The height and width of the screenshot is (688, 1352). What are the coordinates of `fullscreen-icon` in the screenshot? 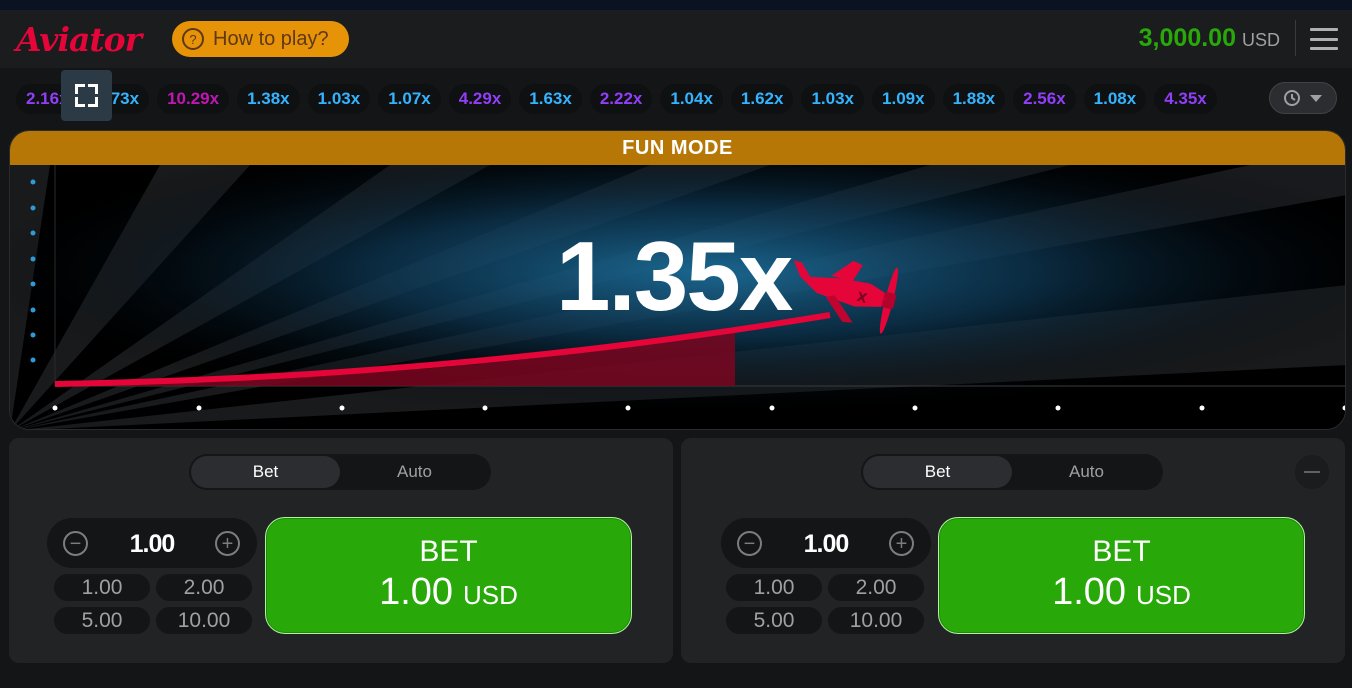 It's located at (86, 95).